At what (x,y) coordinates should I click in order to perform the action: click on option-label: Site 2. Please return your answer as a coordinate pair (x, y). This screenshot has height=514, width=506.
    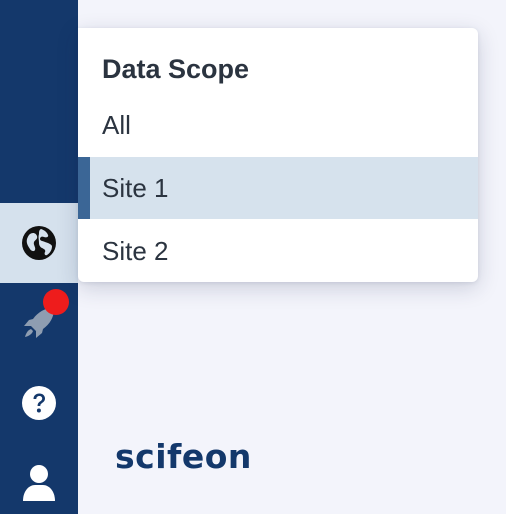
    Looking at the image, I should click on (135, 250).